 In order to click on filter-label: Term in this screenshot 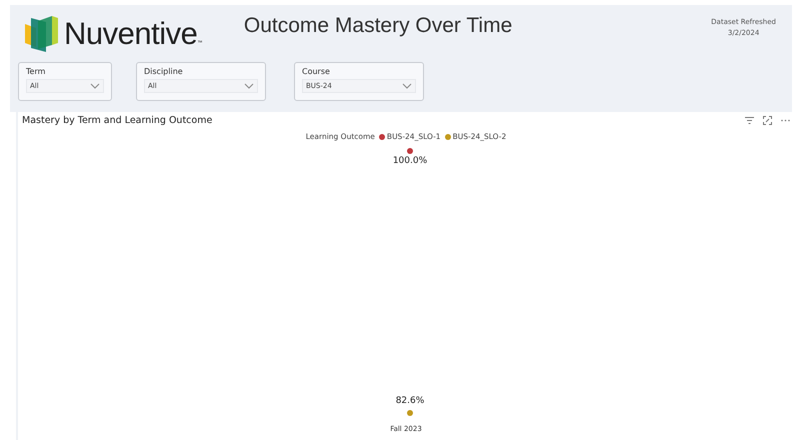, I will do `click(36, 71)`.